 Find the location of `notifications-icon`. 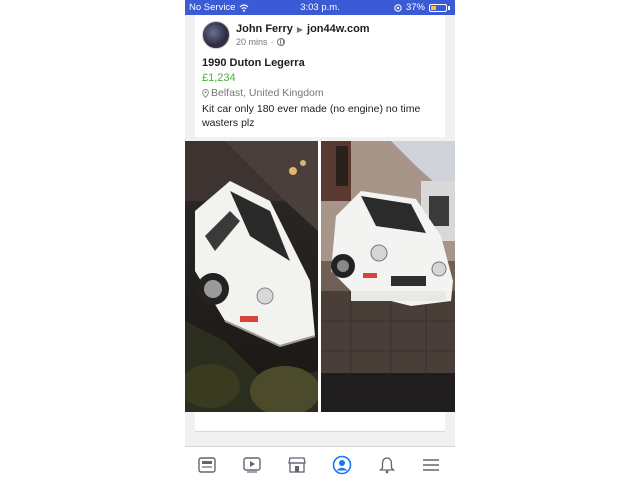

notifications-icon is located at coordinates (387, 465).